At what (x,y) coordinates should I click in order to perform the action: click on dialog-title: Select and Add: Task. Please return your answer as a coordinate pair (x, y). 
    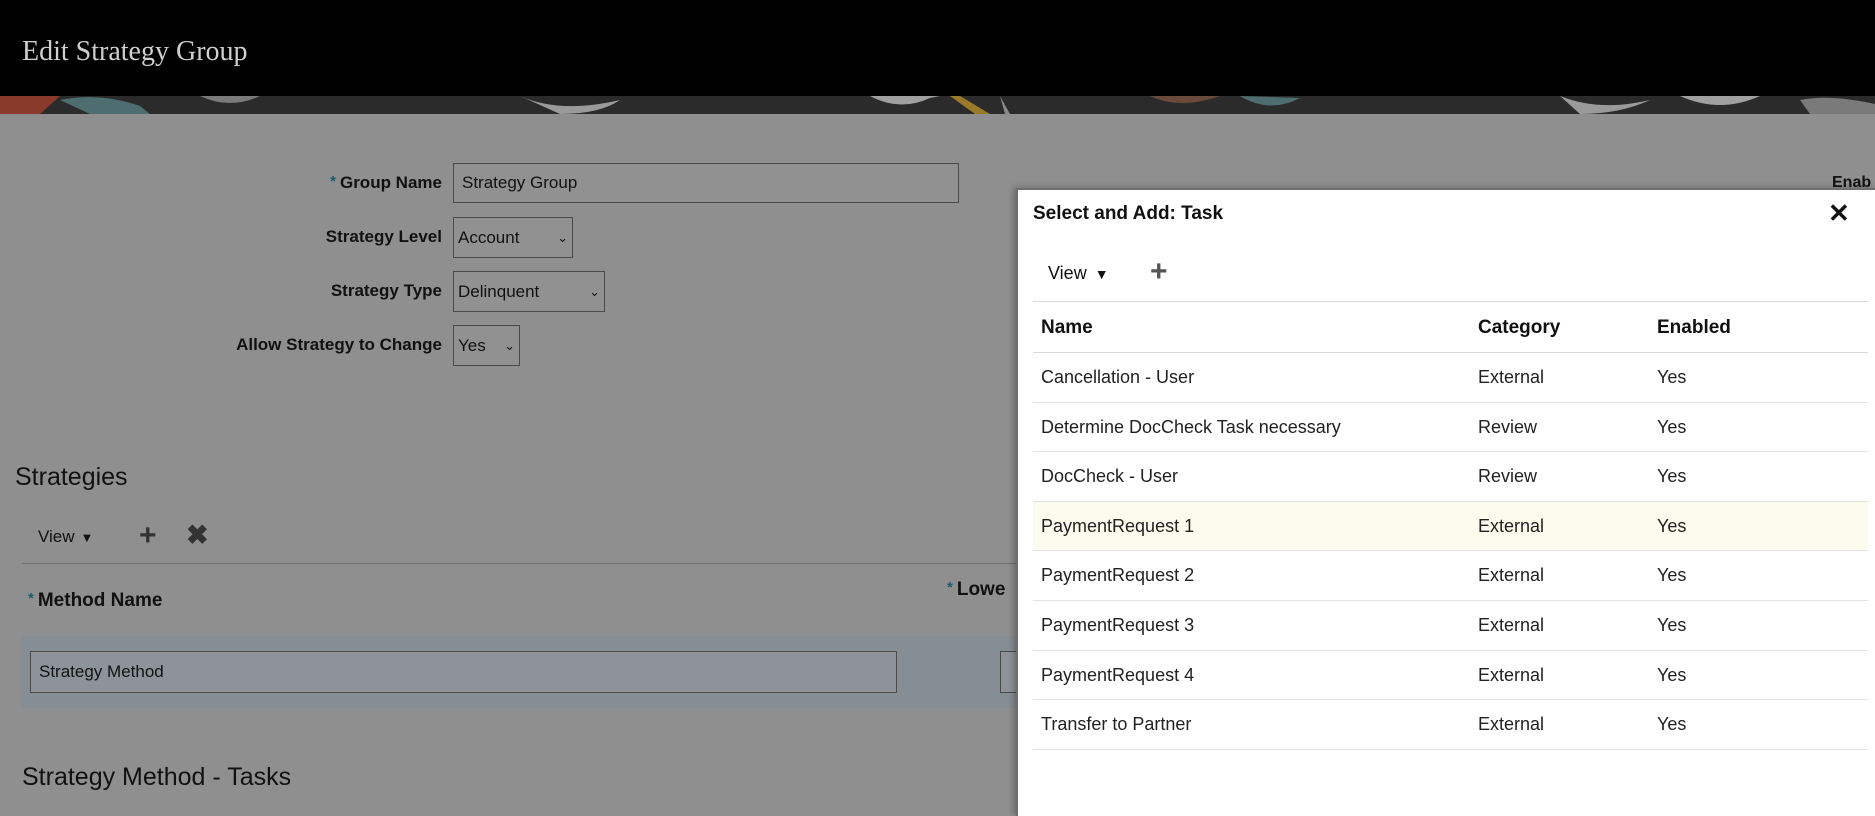
    Looking at the image, I should click on (1128, 213).